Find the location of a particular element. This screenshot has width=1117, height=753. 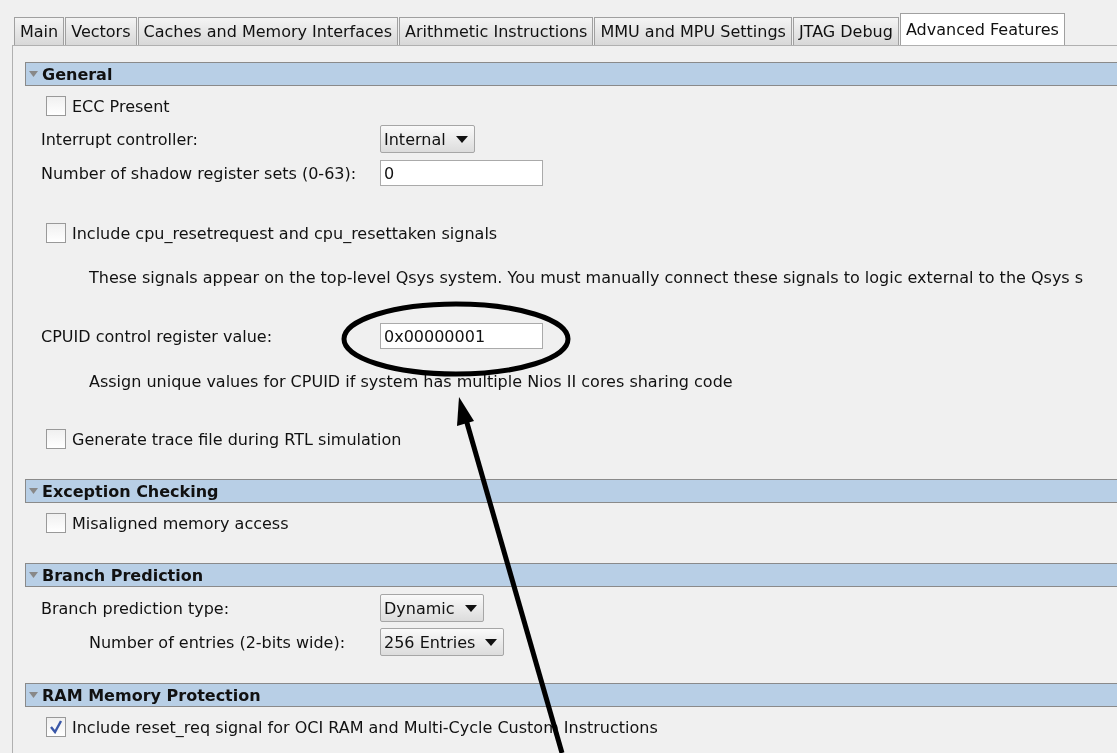

tab: JTAG Debug is located at coordinates (845, 31).